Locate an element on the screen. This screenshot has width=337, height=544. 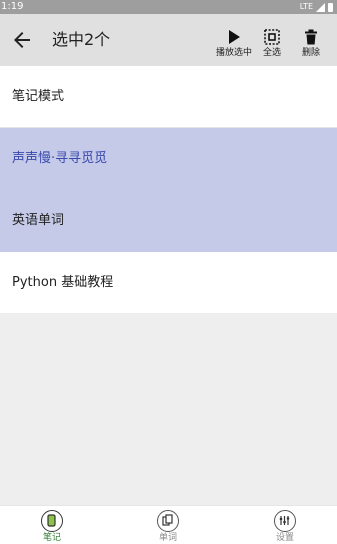
nav-words: 单词 is located at coordinates (168, 527).